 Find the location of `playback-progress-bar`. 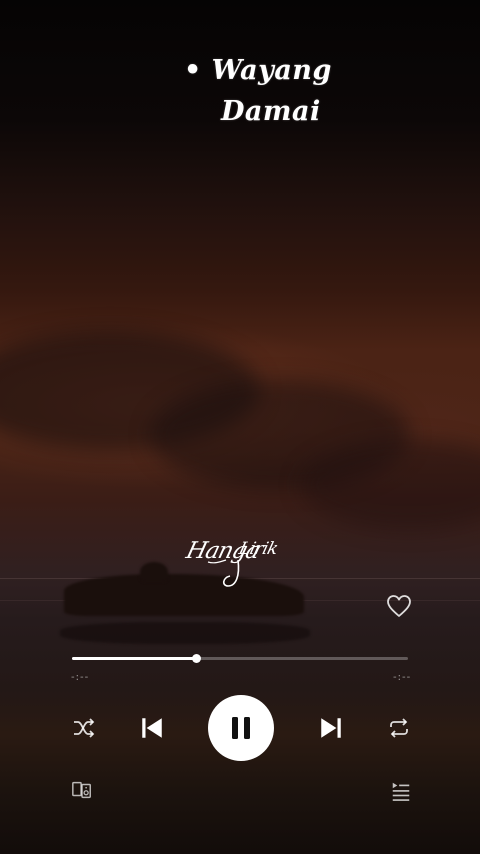

playback-progress-bar is located at coordinates (240, 658).